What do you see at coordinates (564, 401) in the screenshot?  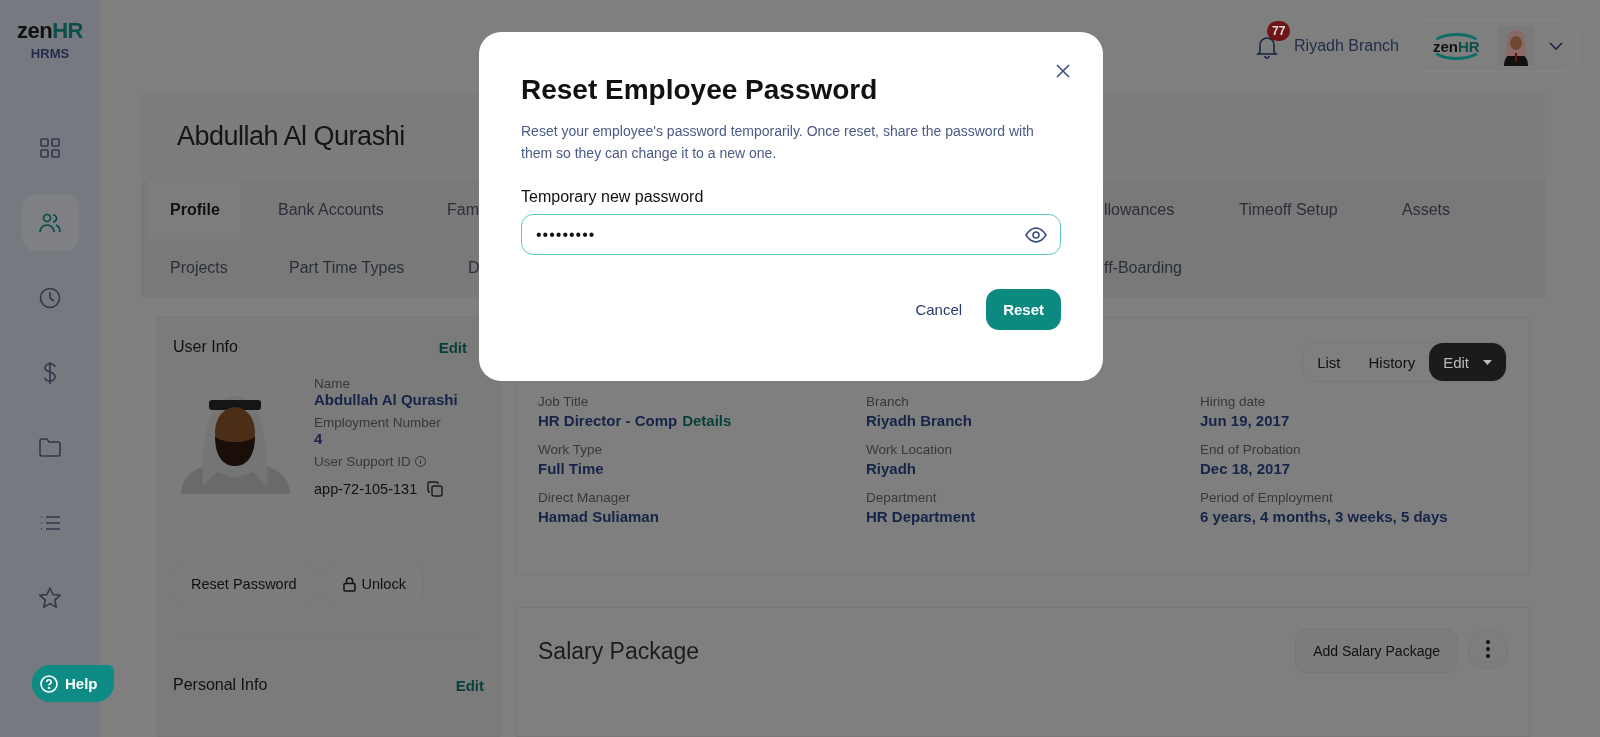 I see `field-label: Job Title` at bounding box center [564, 401].